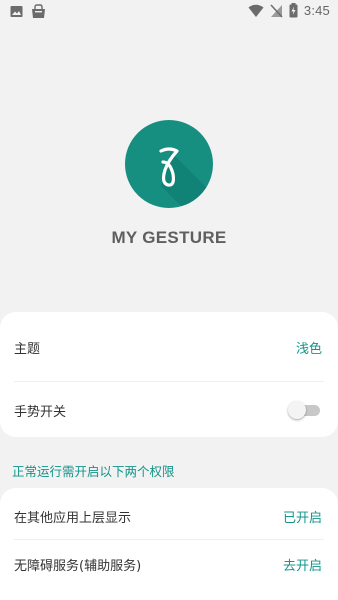 Image resolution: width=338 pixels, height=600 pixels. What do you see at coordinates (302, 564) in the screenshot?
I see `accessibility-permission-status: 去开启` at bounding box center [302, 564].